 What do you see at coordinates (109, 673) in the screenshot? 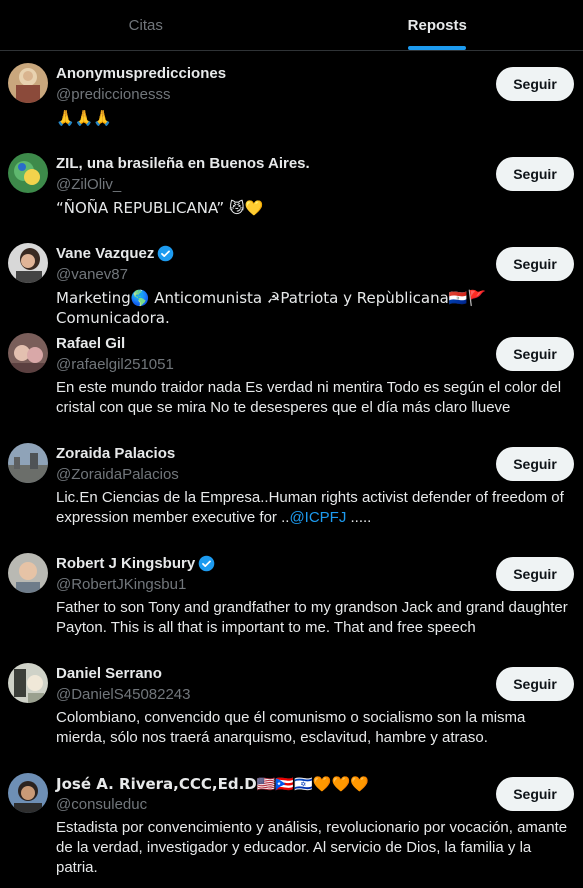
I see `user-name: Daniel Serrano` at bounding box center [109, 673].